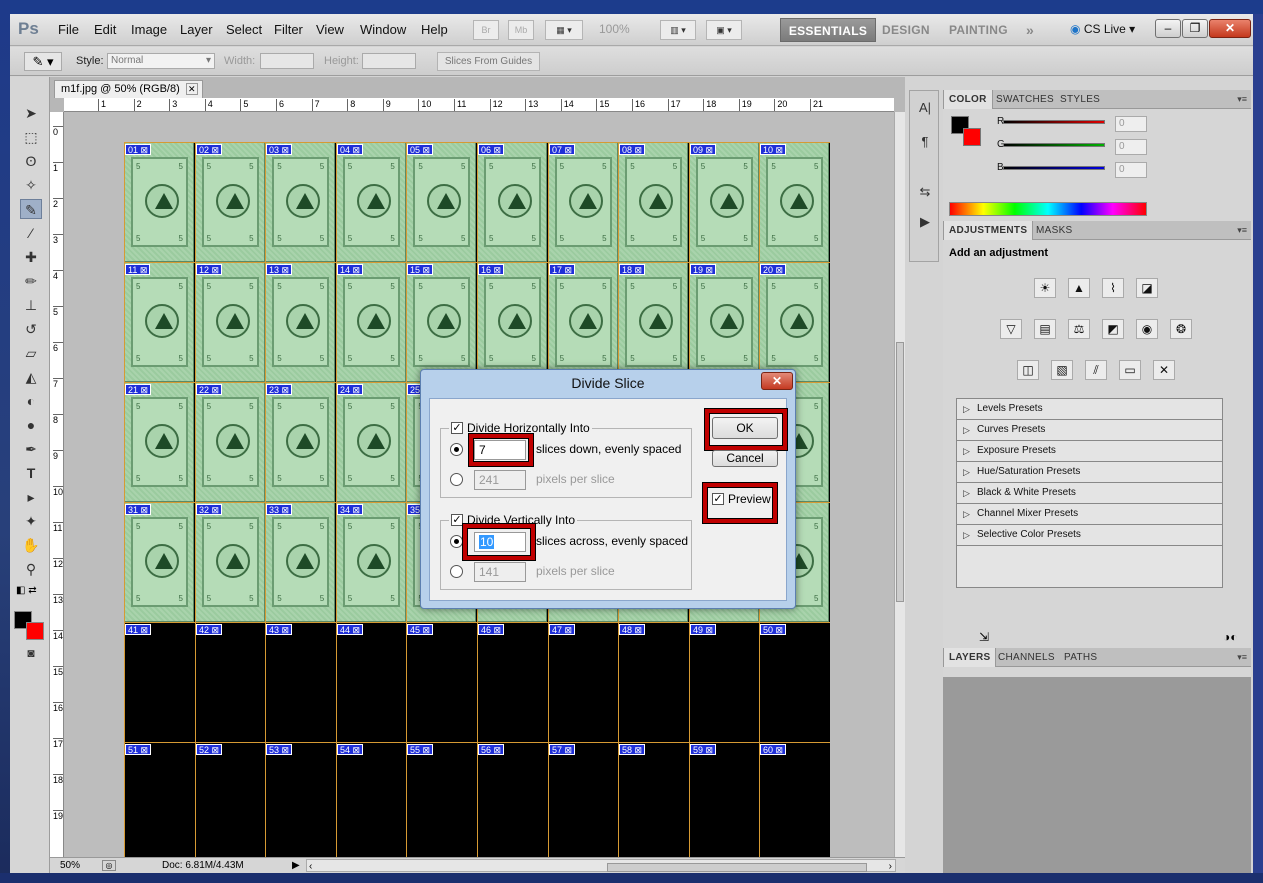 This screenshot has height=883, width=1263. Describe the element at coordinates (488, 61) in the screenshot. I see `slices-from-guides-button: Slices From Guides` at that location.